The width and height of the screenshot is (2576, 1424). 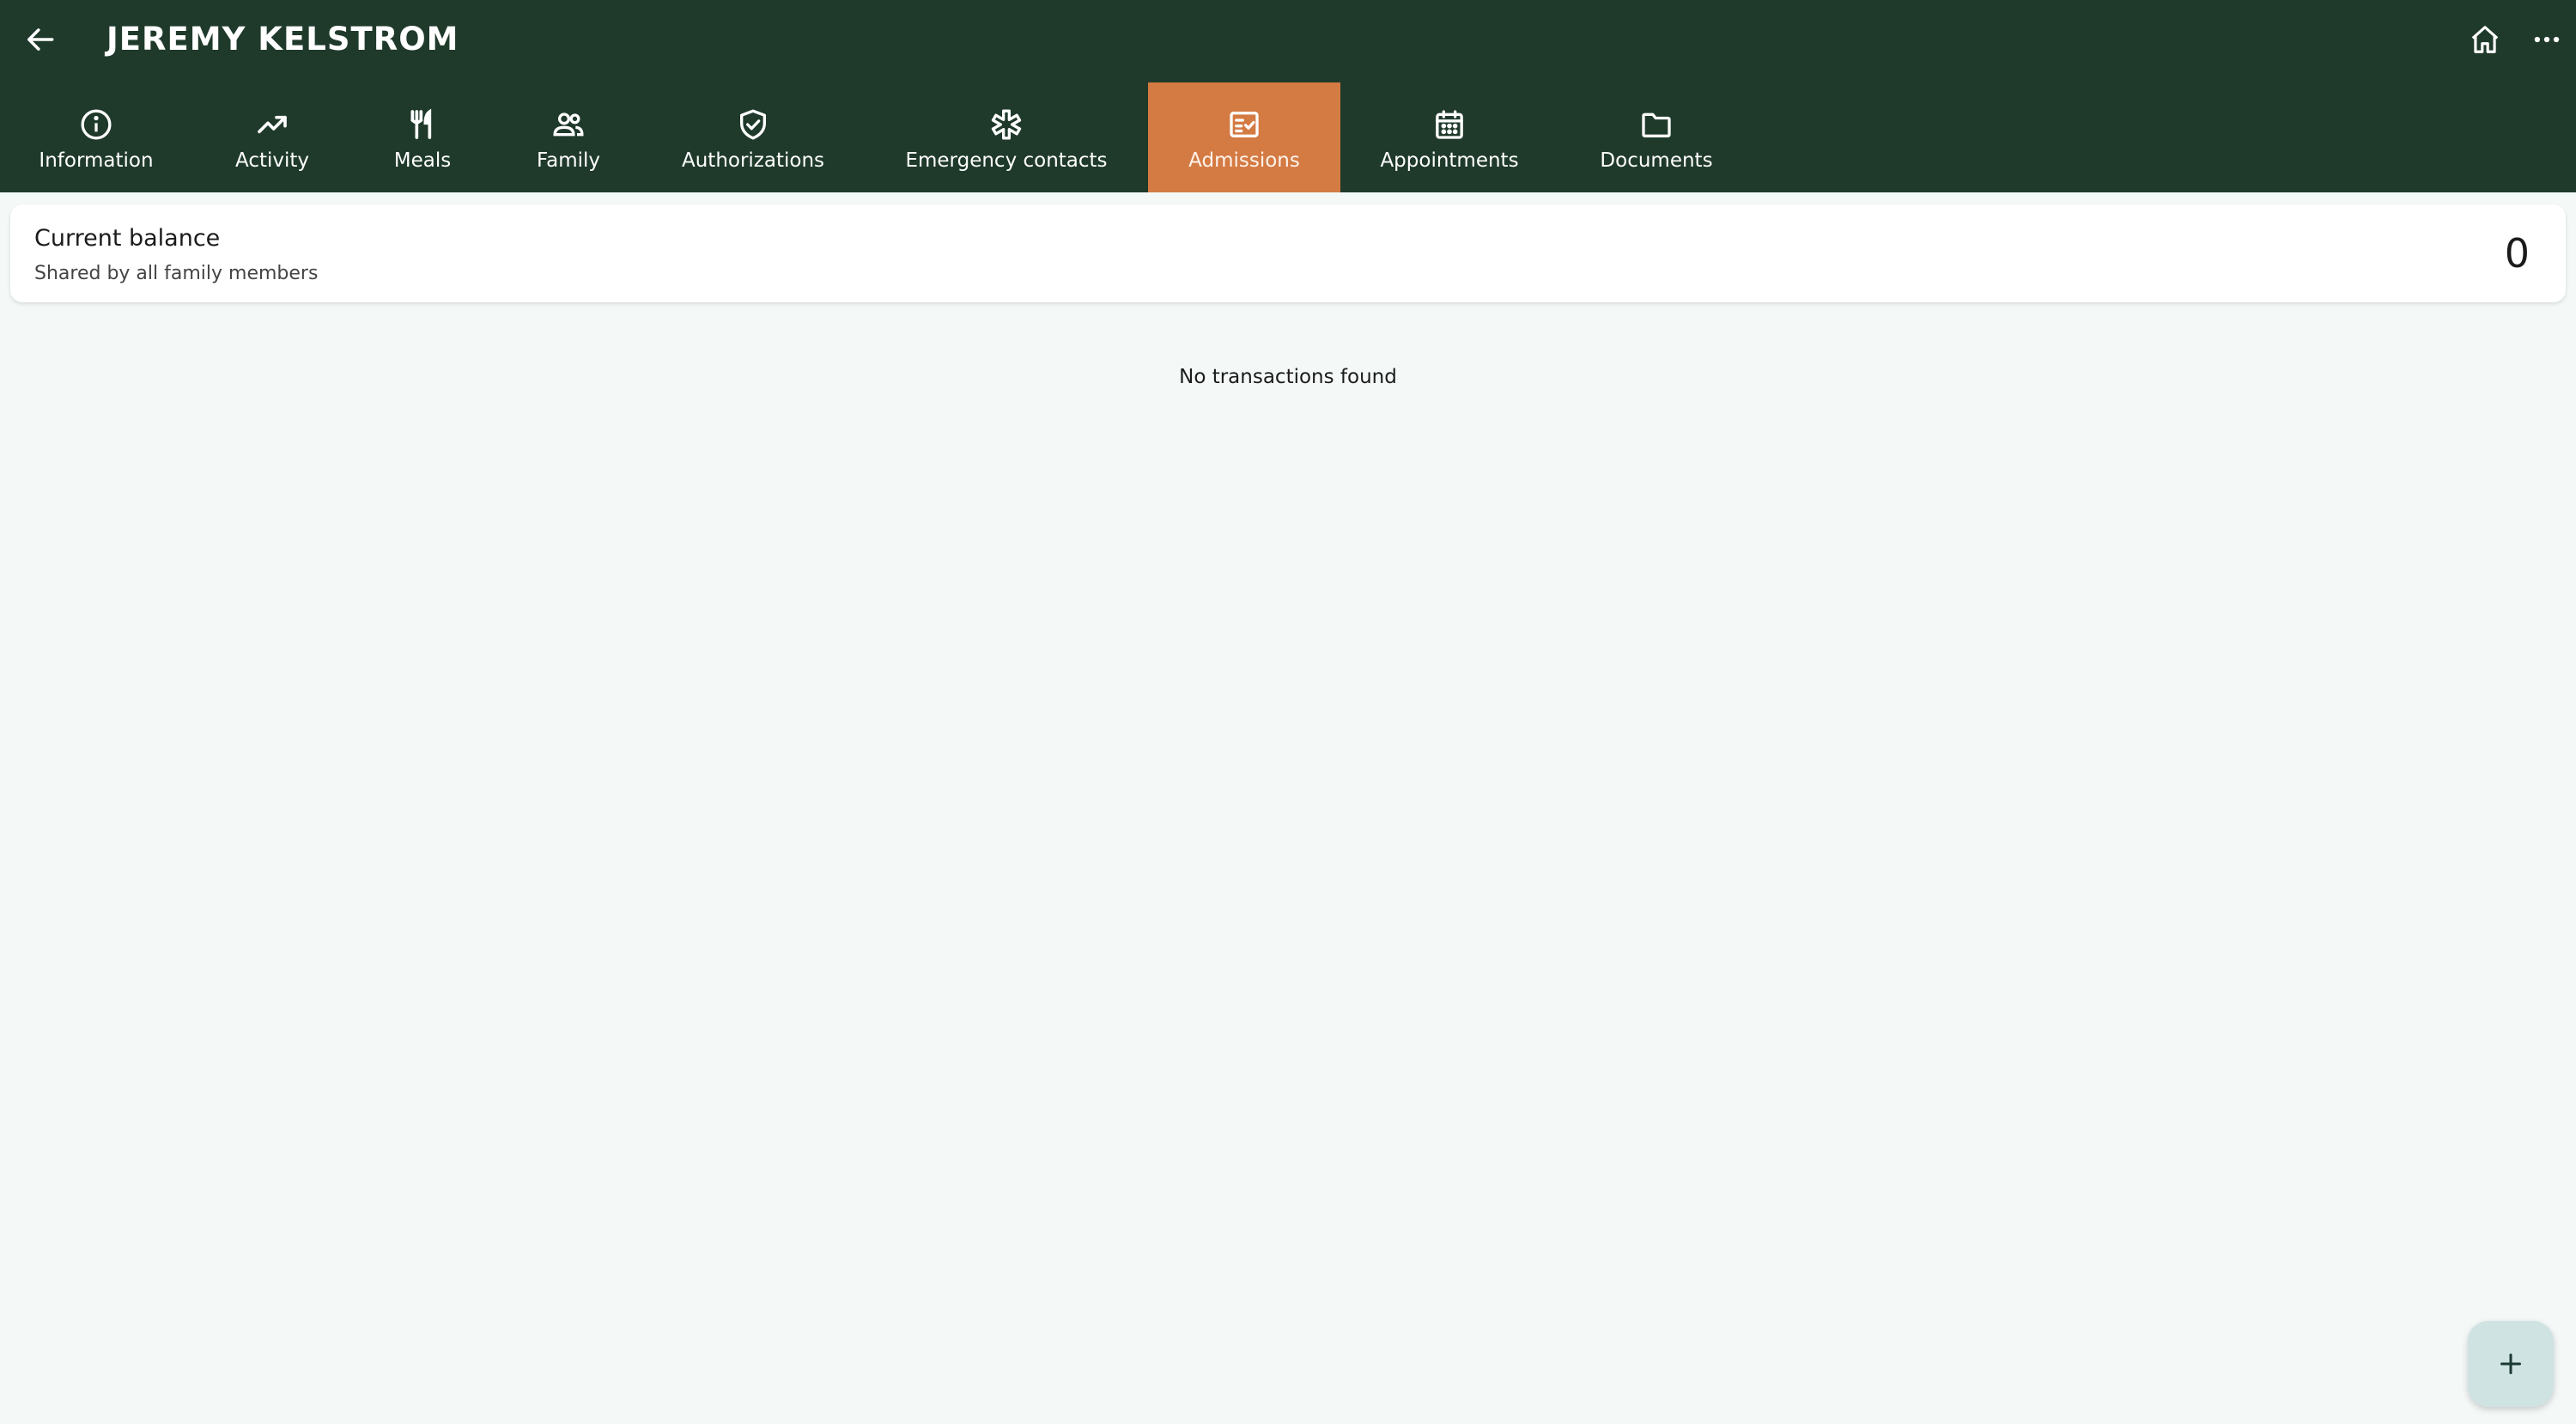 What do you see at coordinates (1656, 124) in the screenshot?
I see `folder-icon` at bounding box center [1656, 124].